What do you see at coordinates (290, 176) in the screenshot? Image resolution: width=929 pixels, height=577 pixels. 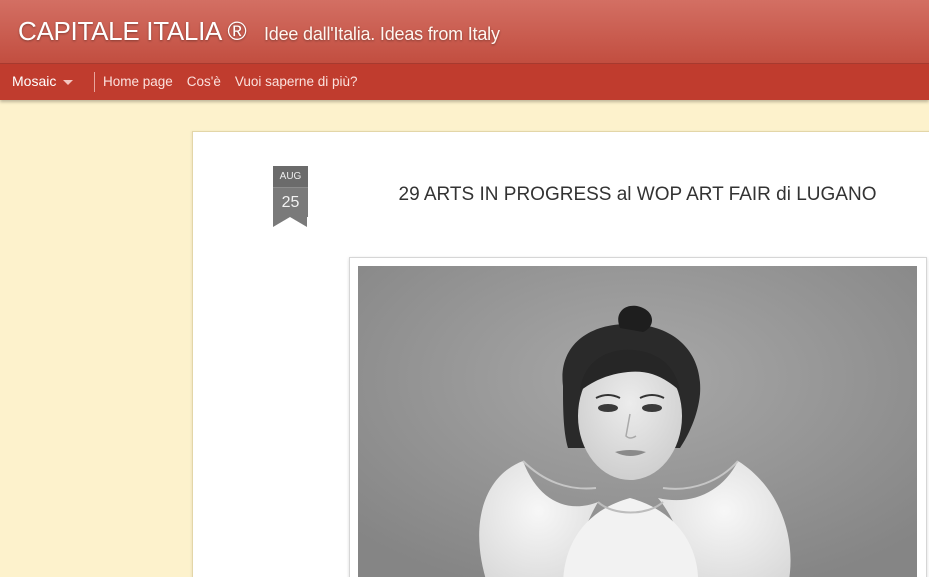 I see `date-month: AUG` at bounding box center [290, 176].